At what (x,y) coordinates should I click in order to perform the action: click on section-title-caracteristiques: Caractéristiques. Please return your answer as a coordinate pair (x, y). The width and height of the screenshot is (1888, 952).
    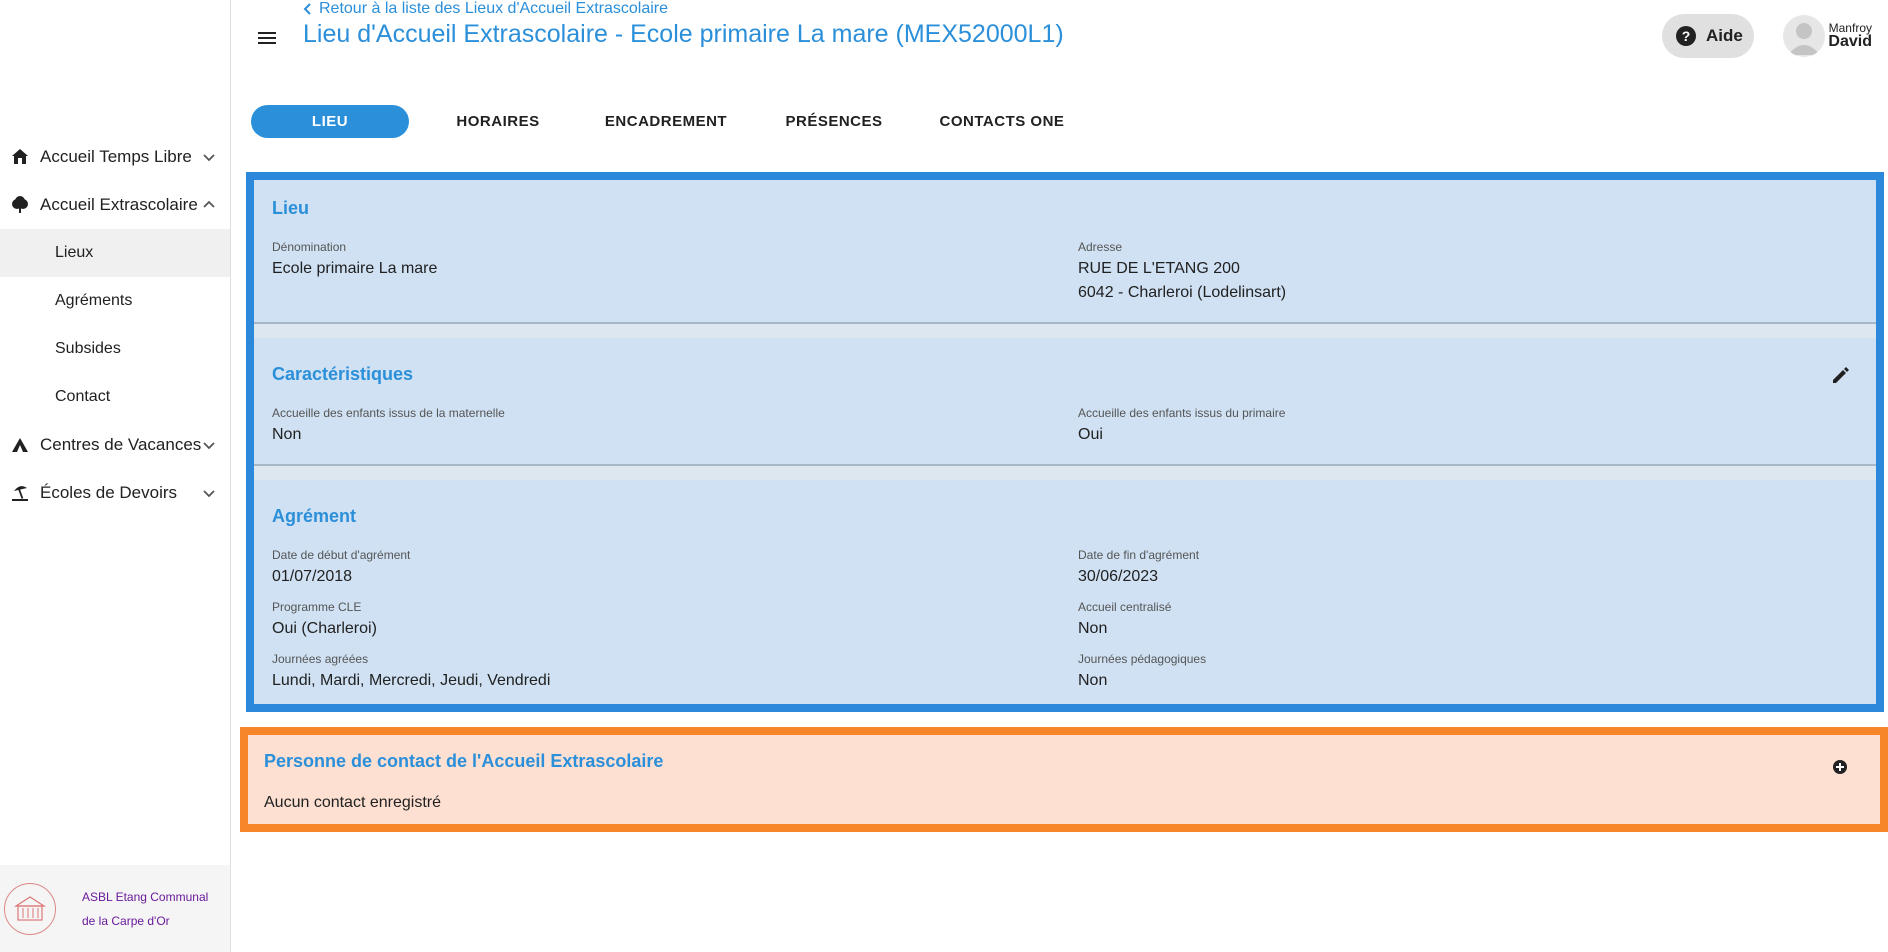
    Looking at the image, I should click on (343, 374).